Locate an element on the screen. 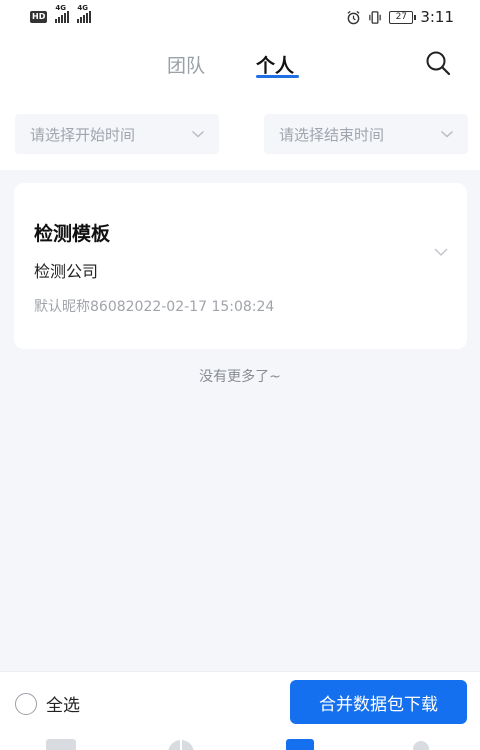 The image size is (480, 750). tab-personal: 个人 is located at coordinates (275, 64).